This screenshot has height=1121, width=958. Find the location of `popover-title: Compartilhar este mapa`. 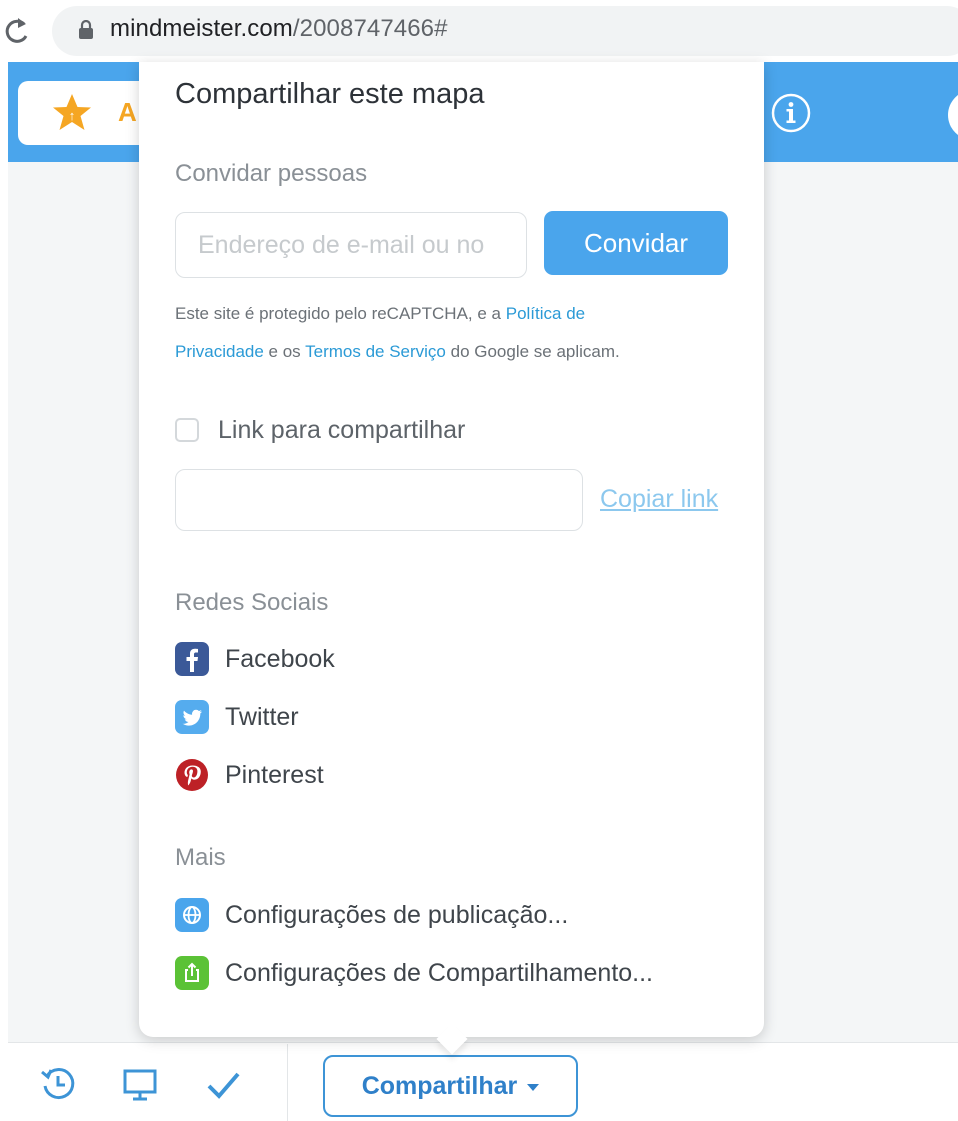

popover-title: Compartilhar este mapa is located at coordinates (330, 94).